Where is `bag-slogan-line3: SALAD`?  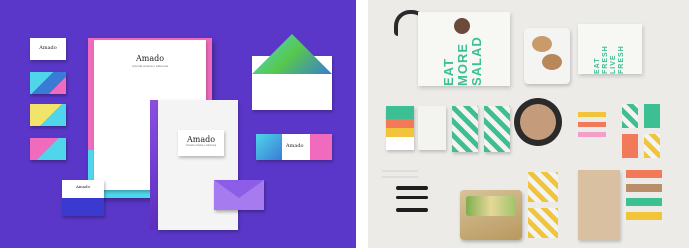 bag-slogan-line3: SALAD is located at coordinates (476, 61).